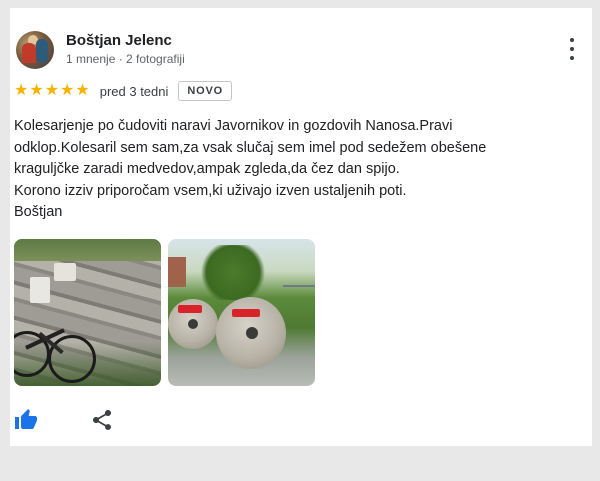 The height and width of the screenshot is (481, 600). I want to click on author-name: Boštjan Jelenc, so click(119, 40).